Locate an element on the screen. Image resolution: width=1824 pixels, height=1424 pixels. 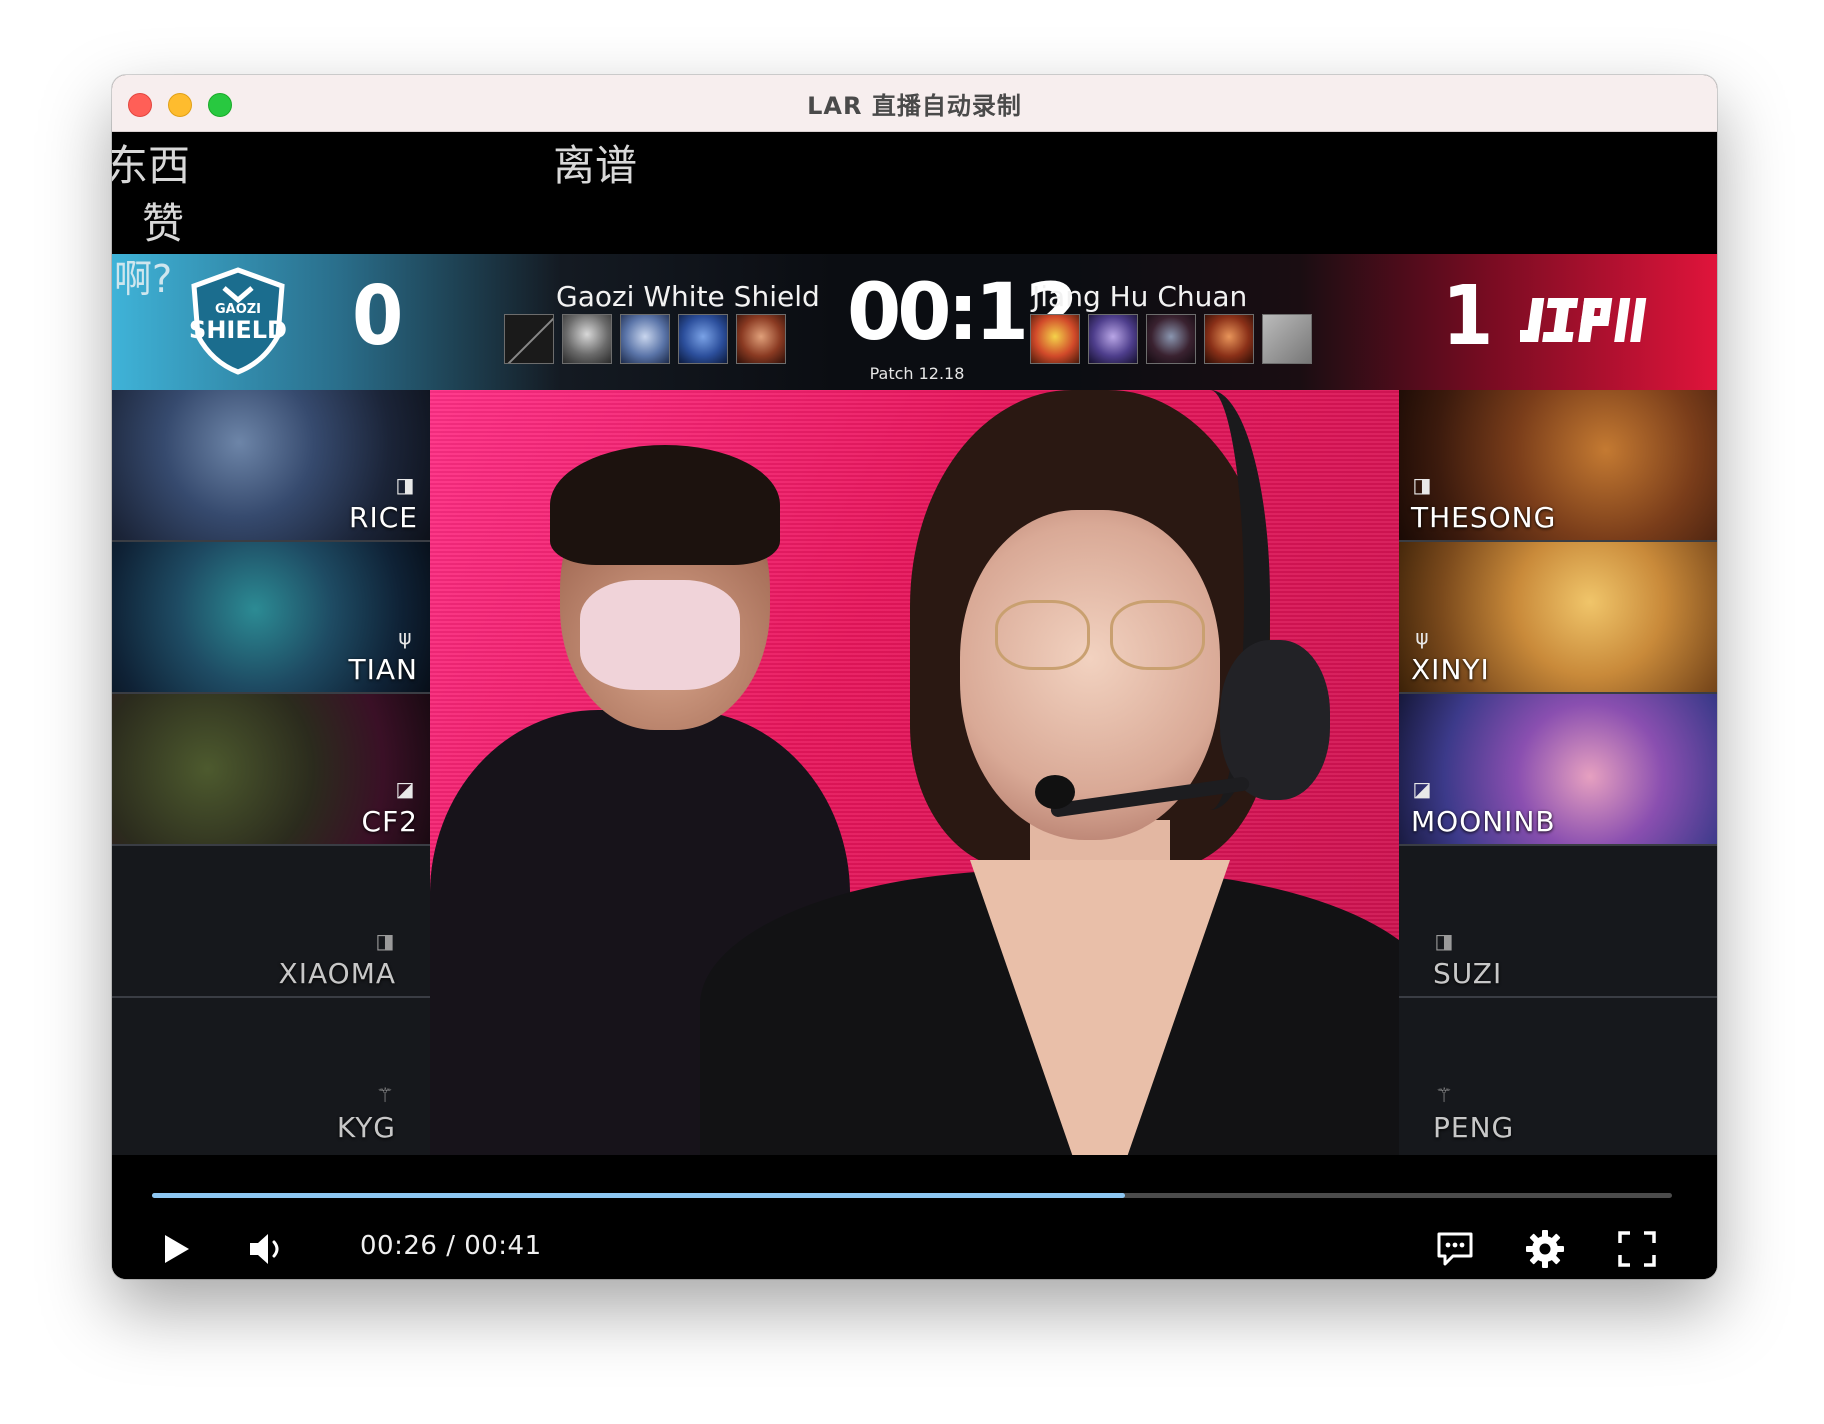
player-card: ψ XINYI is located at coordinates (1558, 618).